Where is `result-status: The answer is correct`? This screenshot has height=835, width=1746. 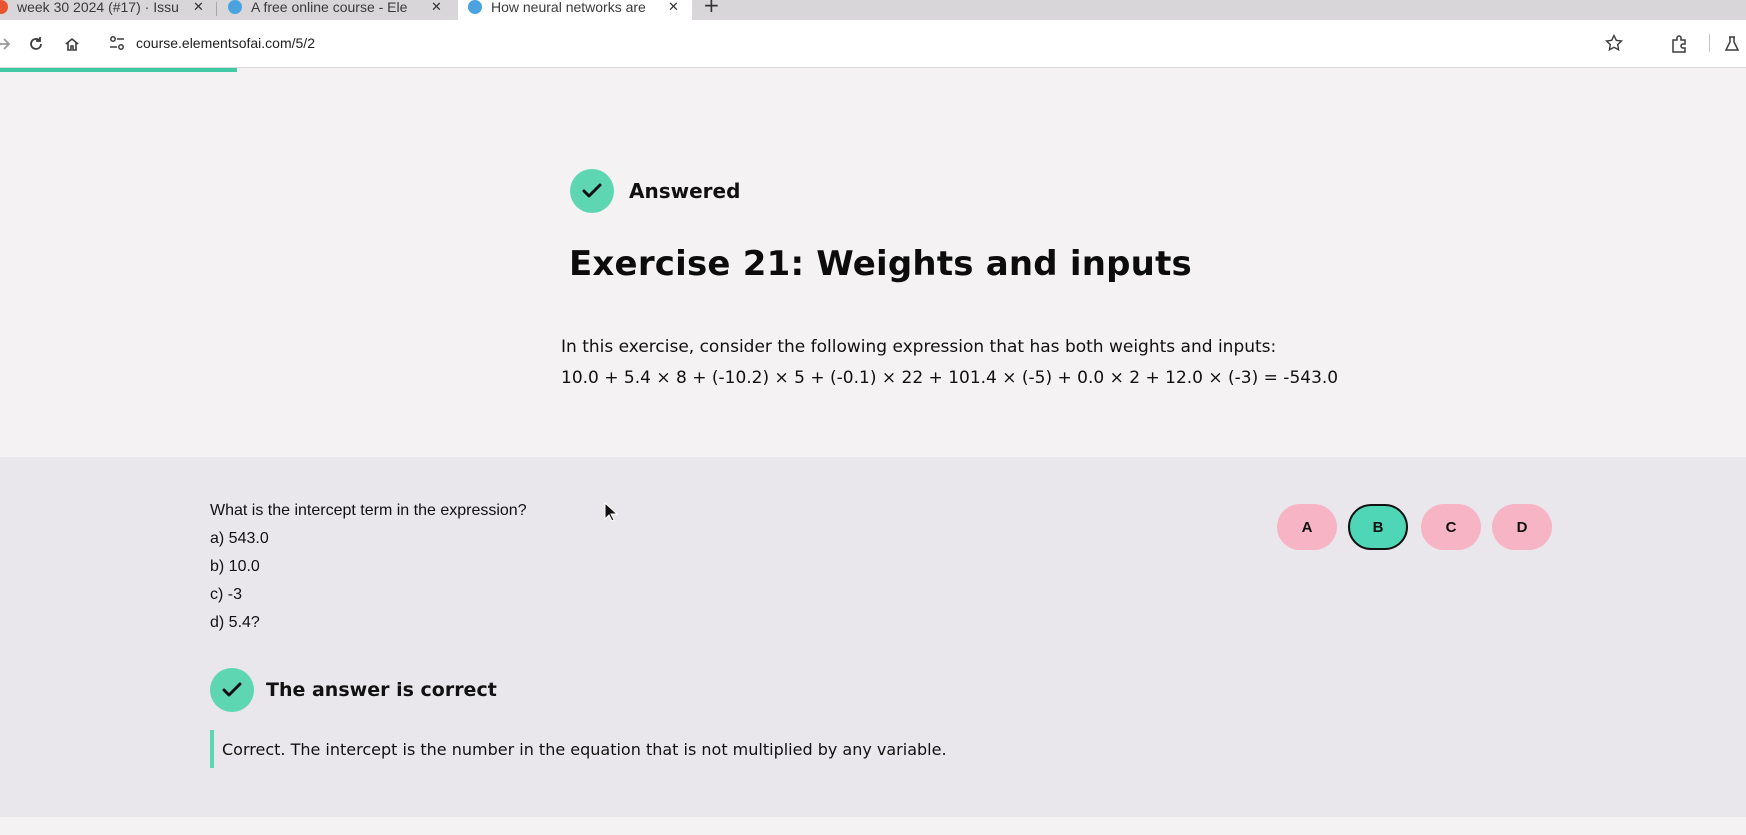 result-status: The answer is correct is located at coordinates (353, 690).